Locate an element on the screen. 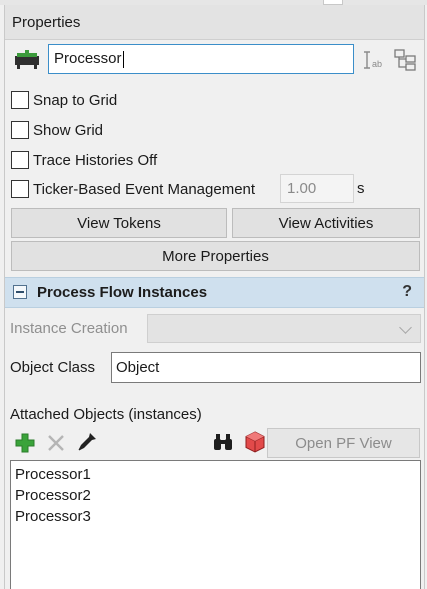 This screenshot has height=589, width=427. processor-object-icon is located at coordinates (27, 60).